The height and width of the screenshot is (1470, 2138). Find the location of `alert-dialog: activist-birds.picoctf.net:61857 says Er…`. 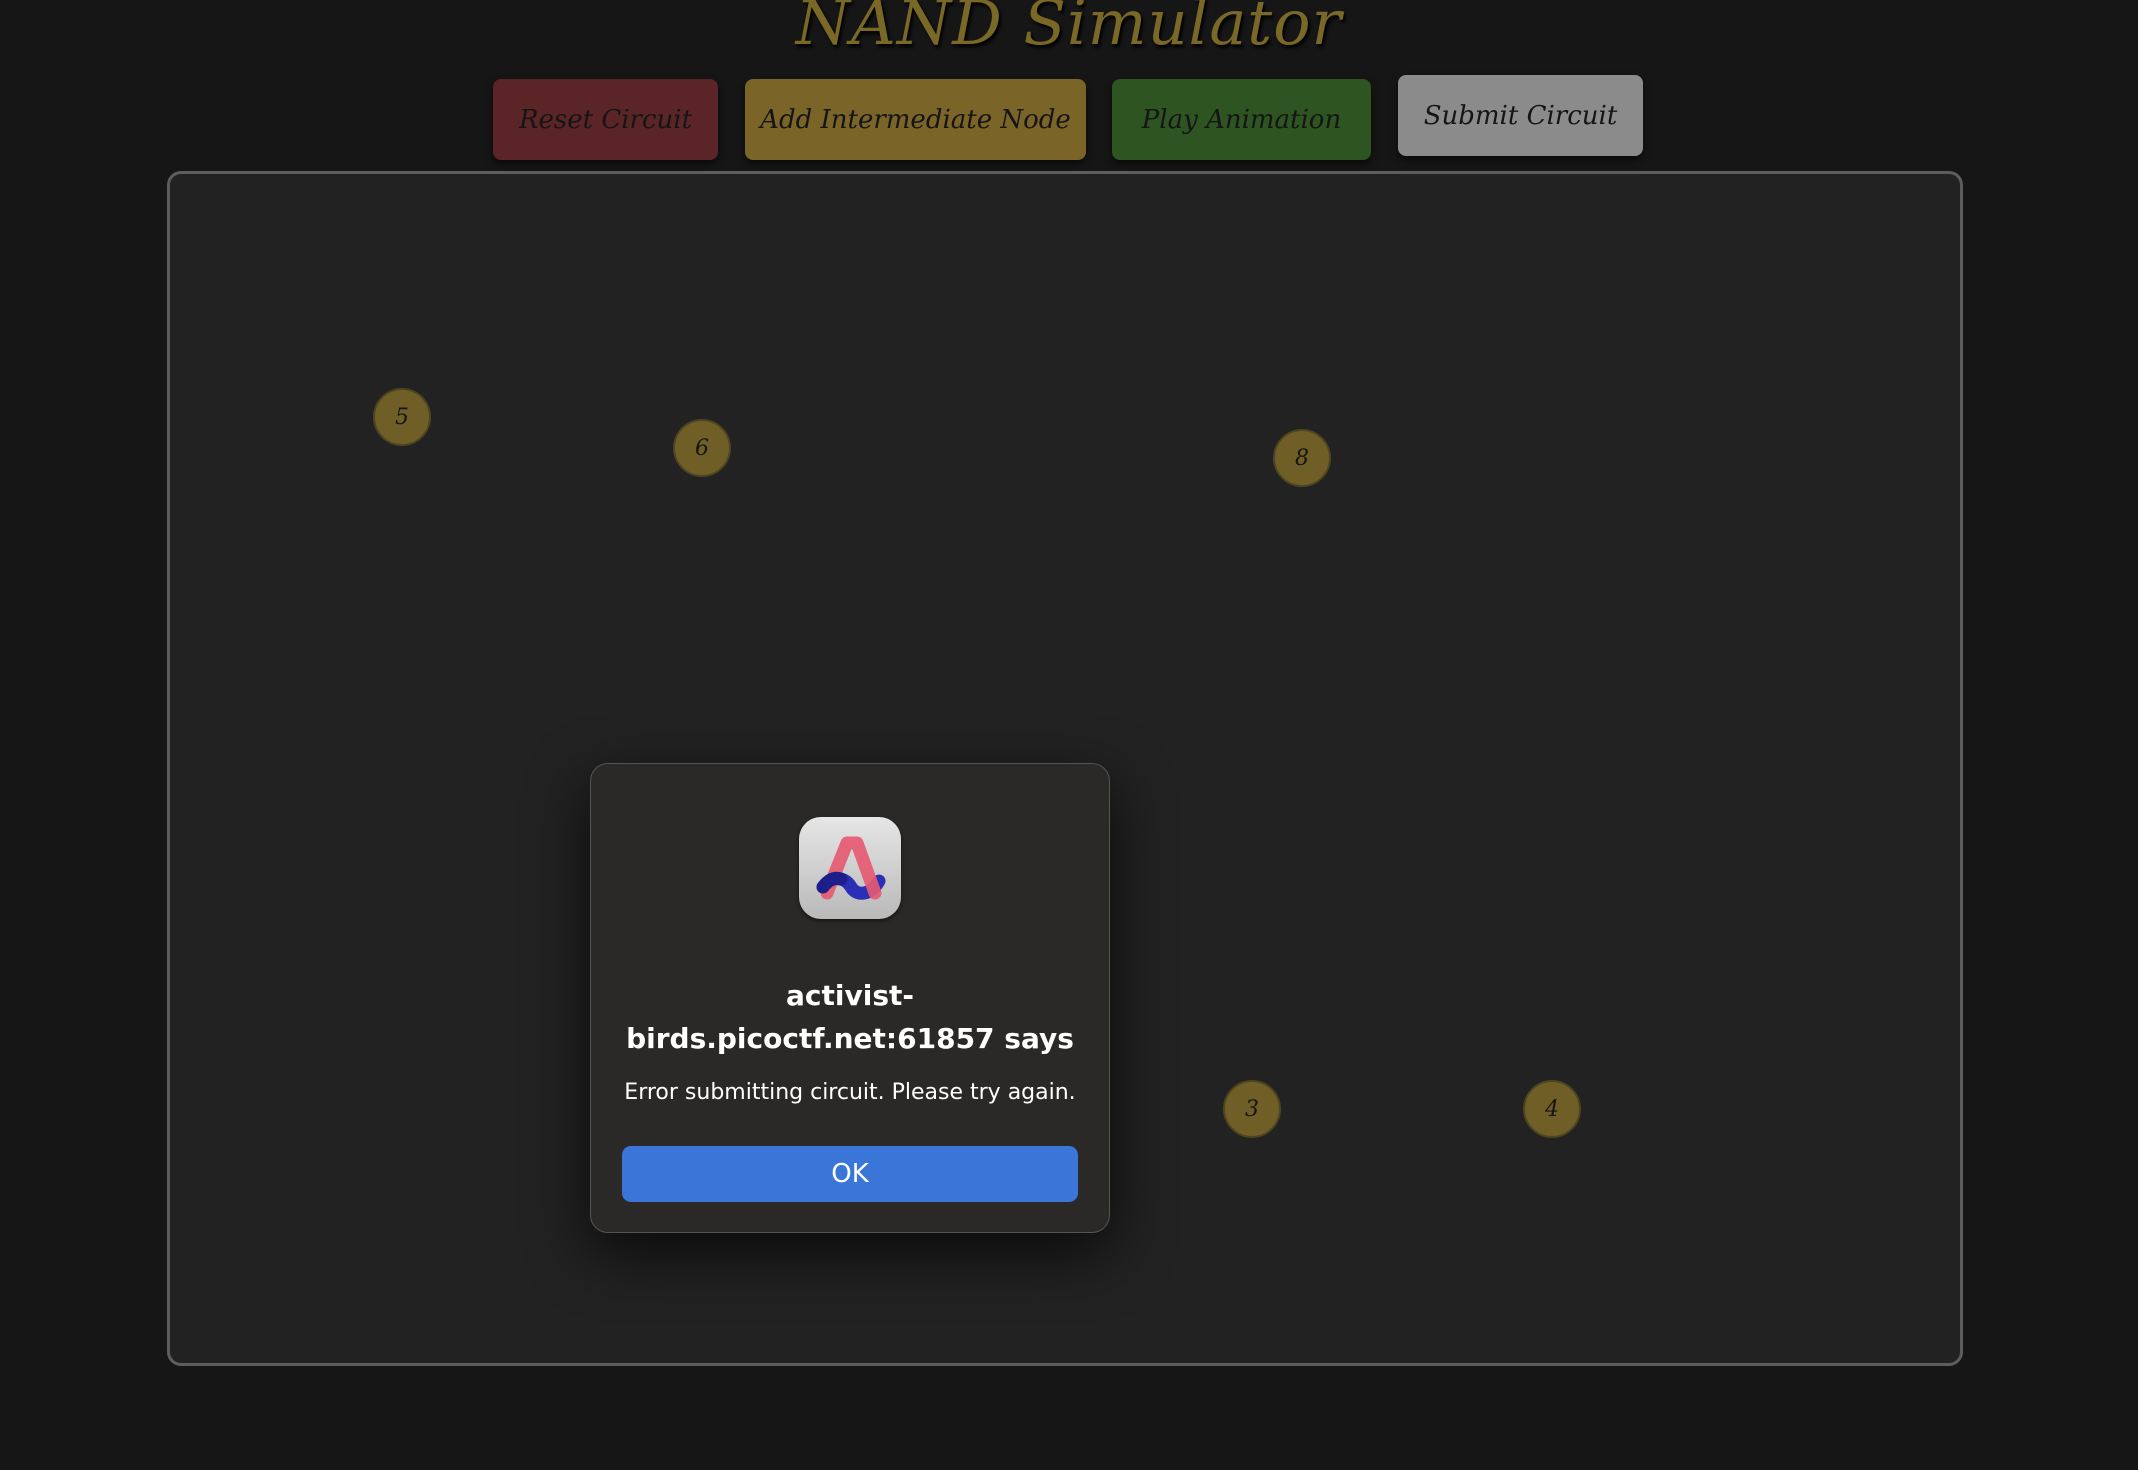

alert-dialog: activist-birds.picoctf.net:61857 says Er… is located at coordinates (850, 998).